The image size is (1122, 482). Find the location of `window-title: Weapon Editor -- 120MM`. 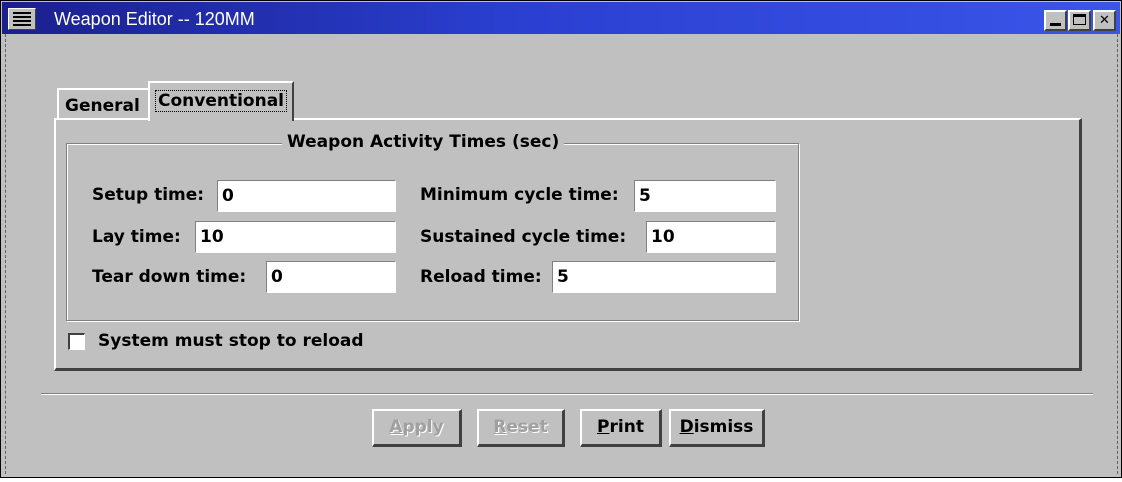

window-title: Weapon Editor -- 120MM is located at coordinates (154, 19).